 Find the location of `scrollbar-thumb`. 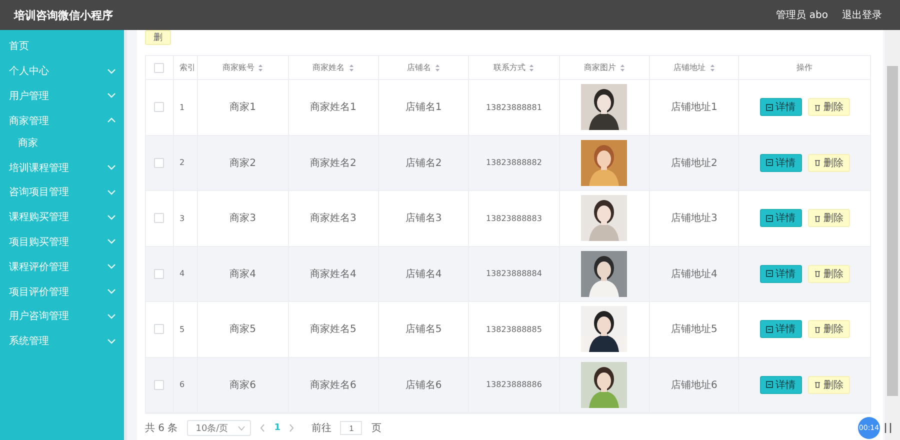

scrollbar-thumb is located at coordinates (892, 231).